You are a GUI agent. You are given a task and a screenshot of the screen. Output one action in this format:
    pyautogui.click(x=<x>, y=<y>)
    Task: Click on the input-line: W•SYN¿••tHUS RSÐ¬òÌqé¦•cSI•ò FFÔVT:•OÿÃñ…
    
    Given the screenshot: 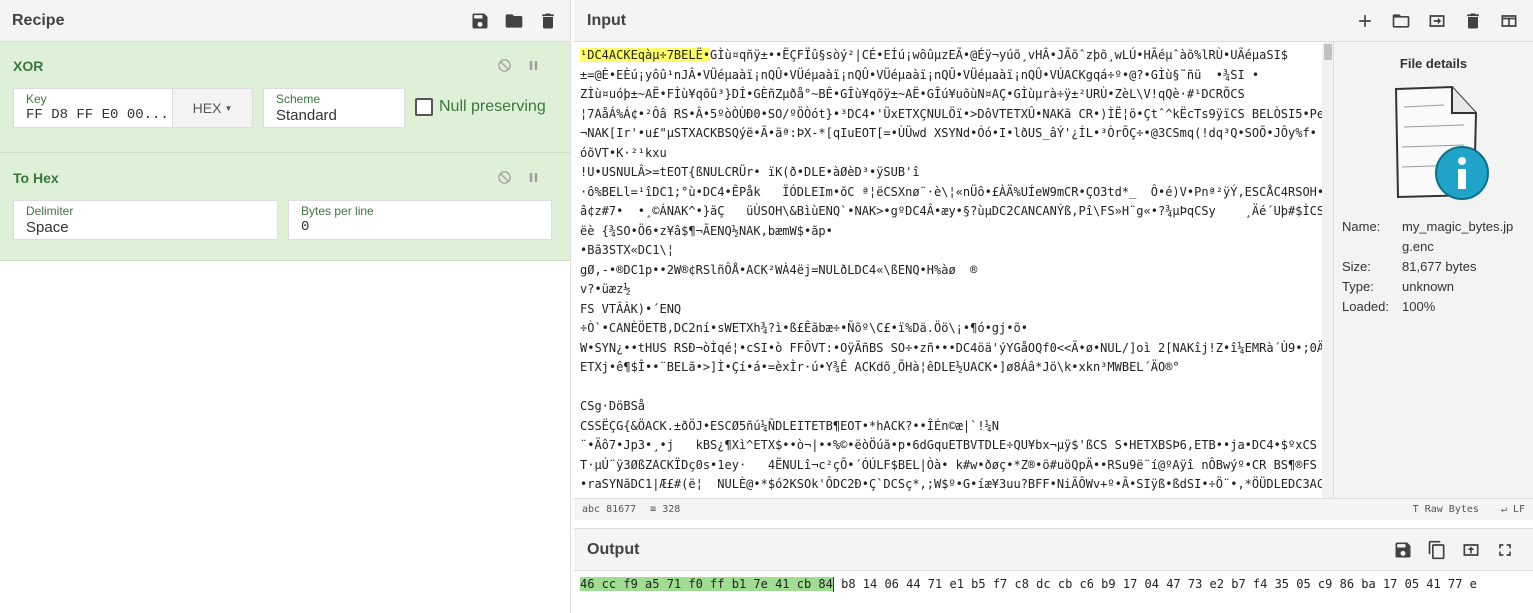 What is the action you would take?
    pyautogui.click(x=952, y=347)
    